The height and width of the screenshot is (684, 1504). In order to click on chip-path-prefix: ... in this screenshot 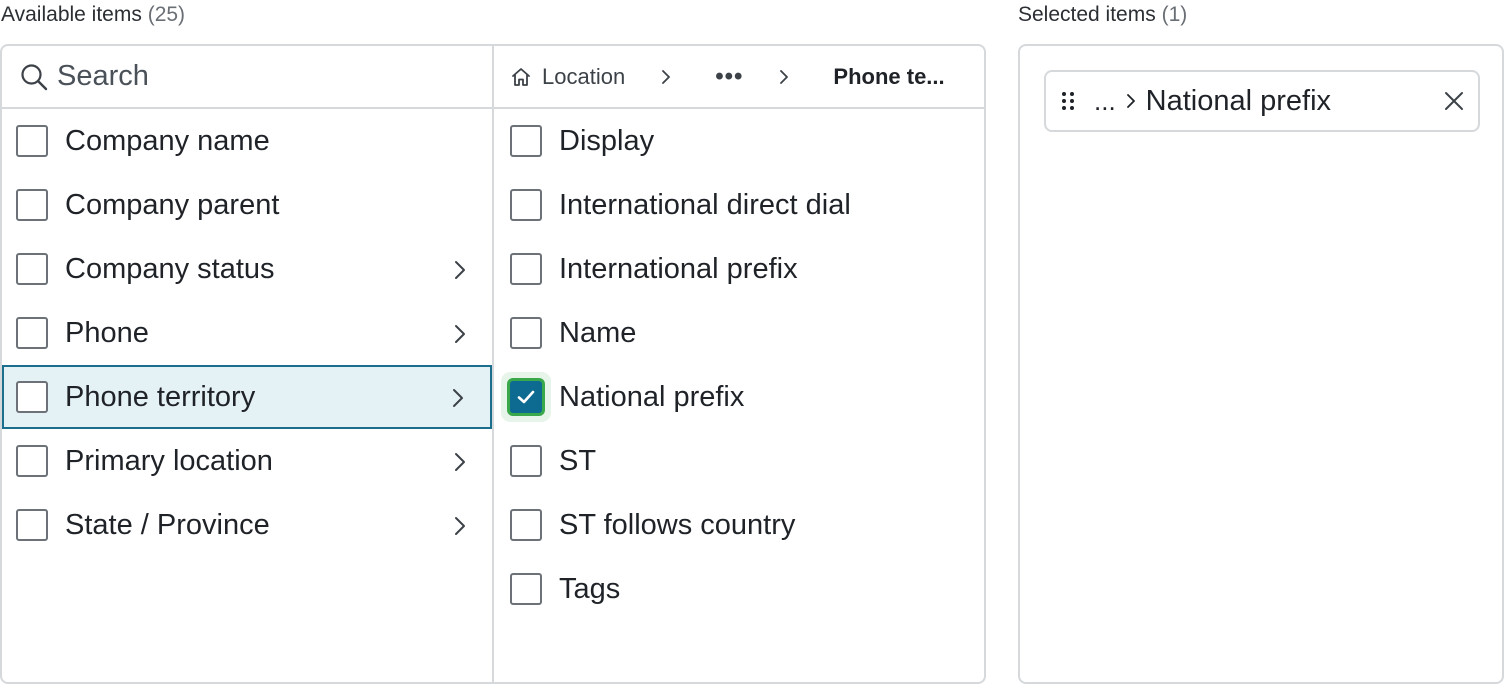, I will do `click(1105, 100)`.